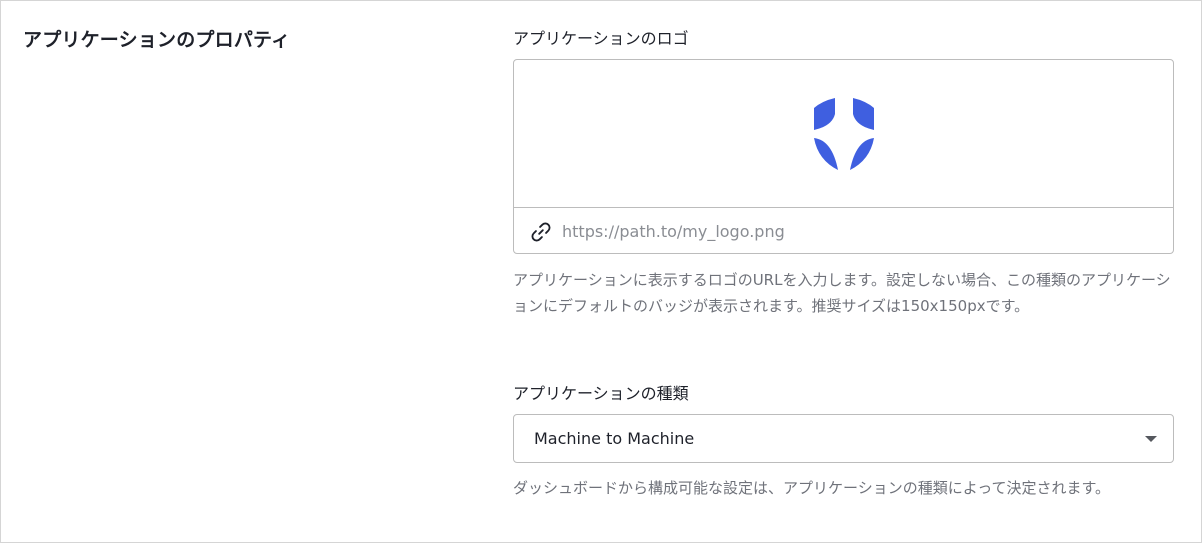 This screenshot has width=1202, height=543. I want to click on logo-url-row, so click(843, 231).